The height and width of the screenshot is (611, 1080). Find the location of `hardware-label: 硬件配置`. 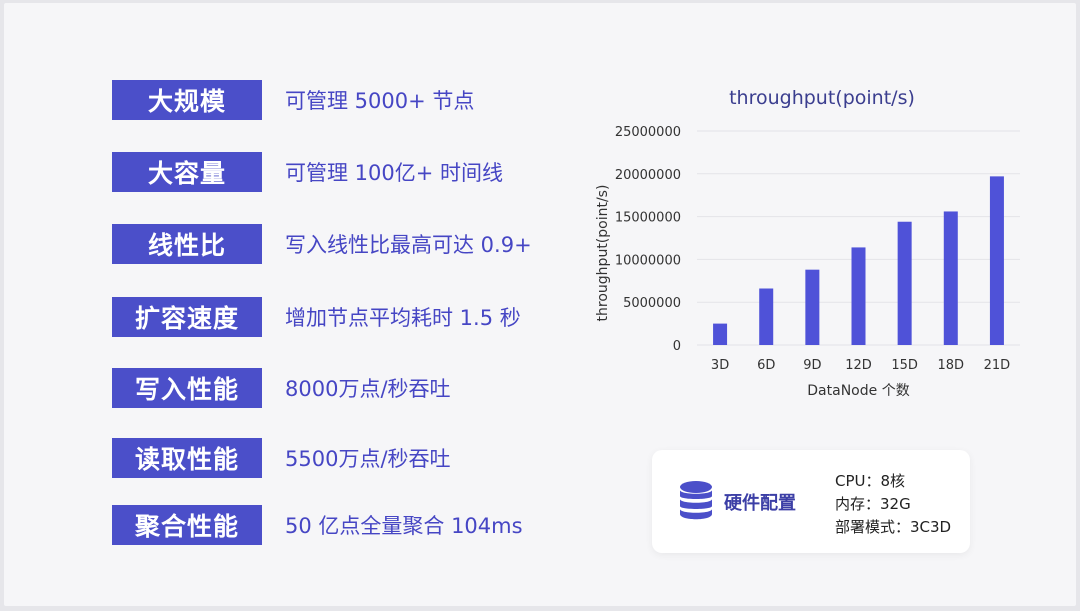

hardware-label: 硬件配置 is located at coordinates (760, 503).